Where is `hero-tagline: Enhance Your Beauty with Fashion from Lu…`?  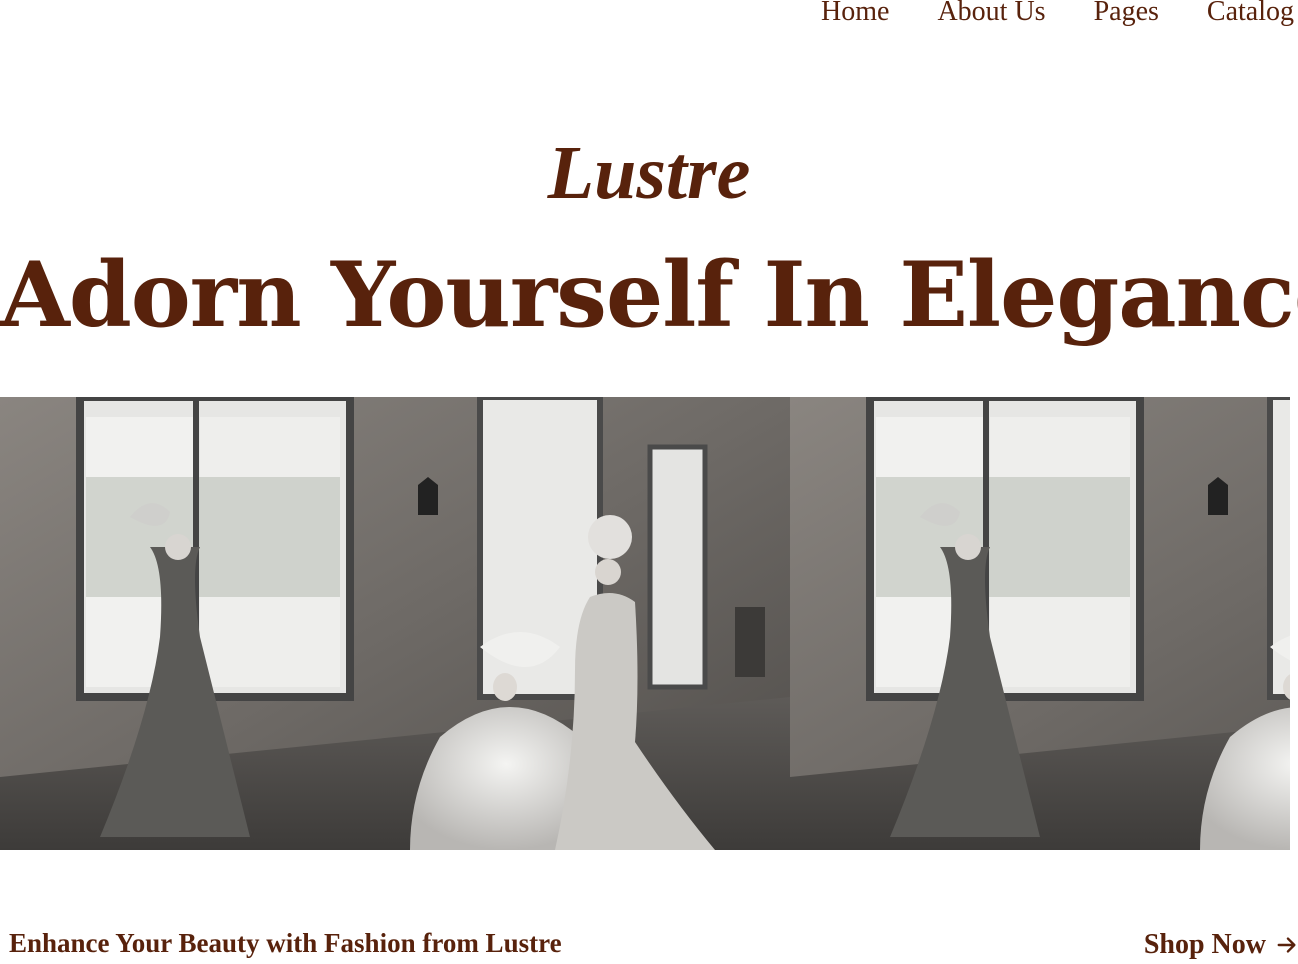 hero-tagline: Enhance Your Beauty with Fashion from Lu… is located at coordinates (285, 943).